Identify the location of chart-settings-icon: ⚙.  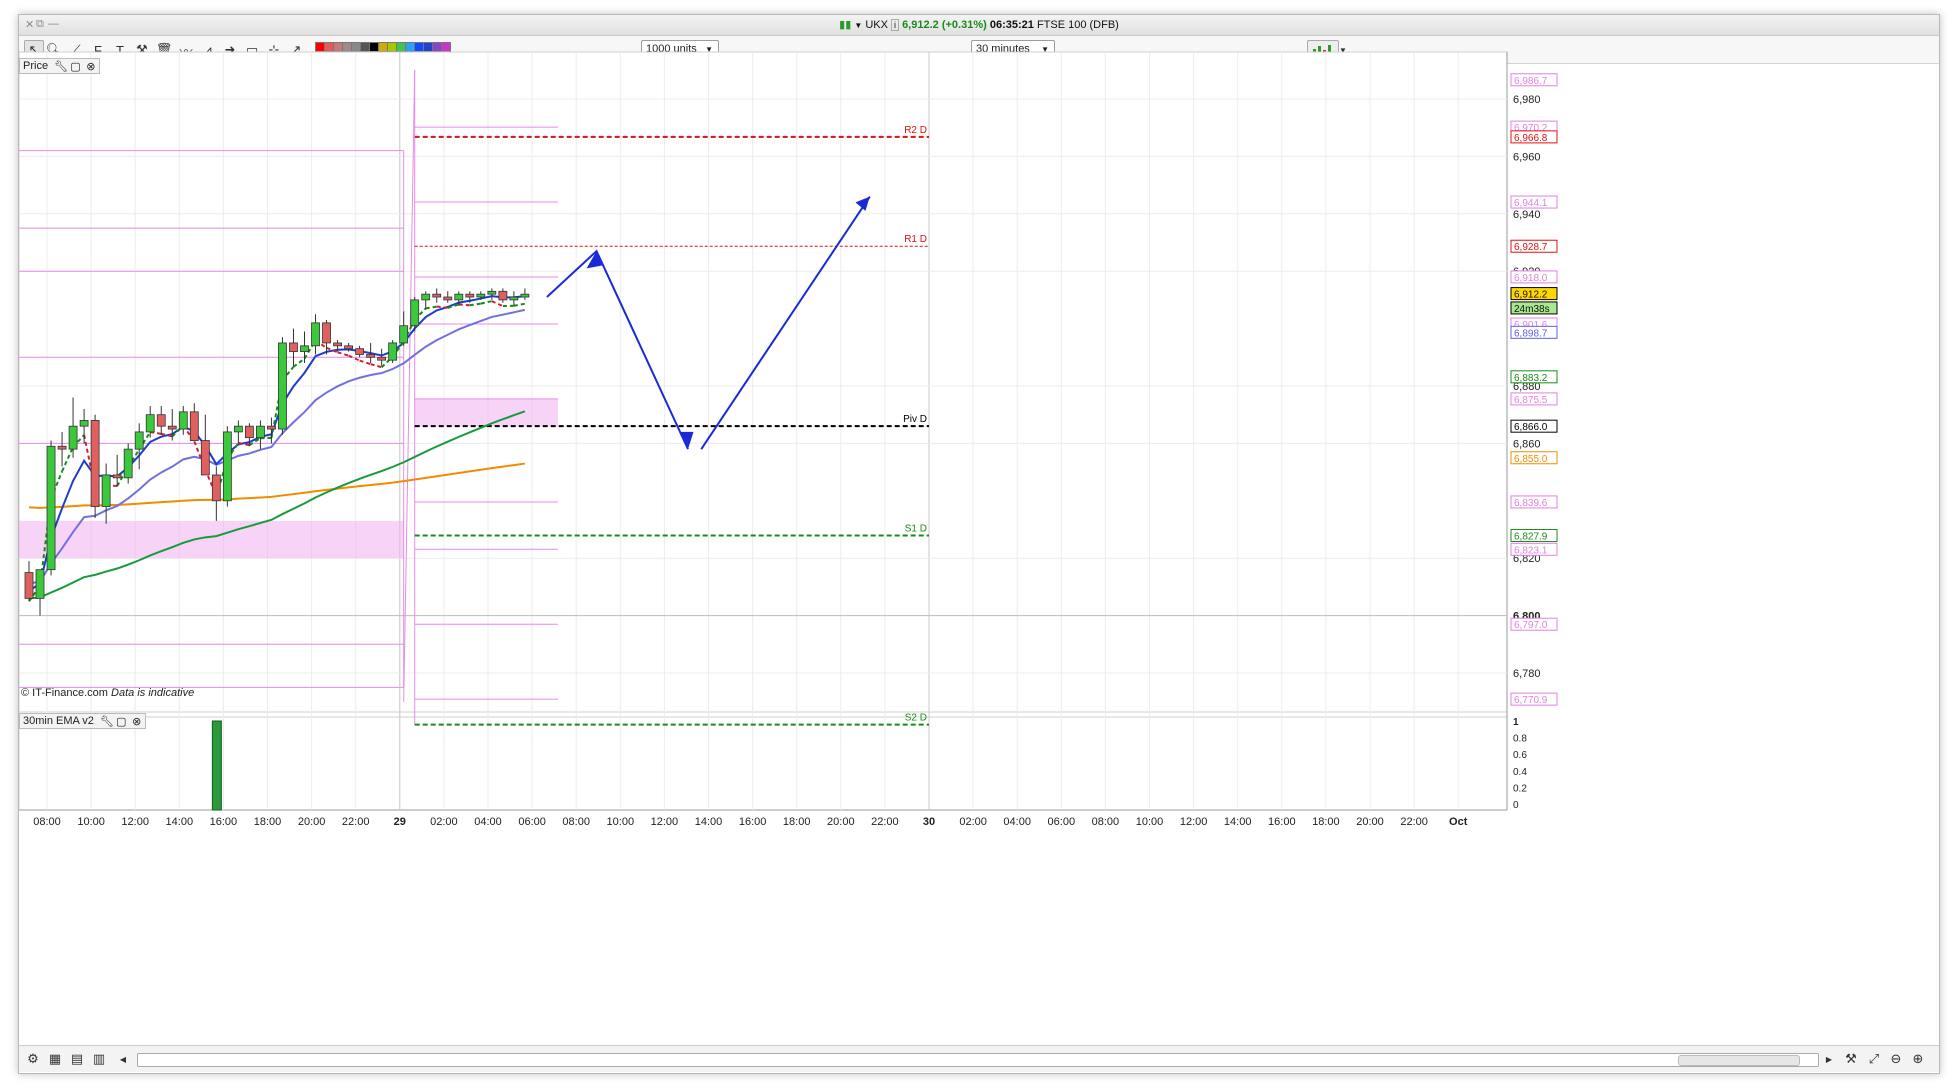
(33, 1059).